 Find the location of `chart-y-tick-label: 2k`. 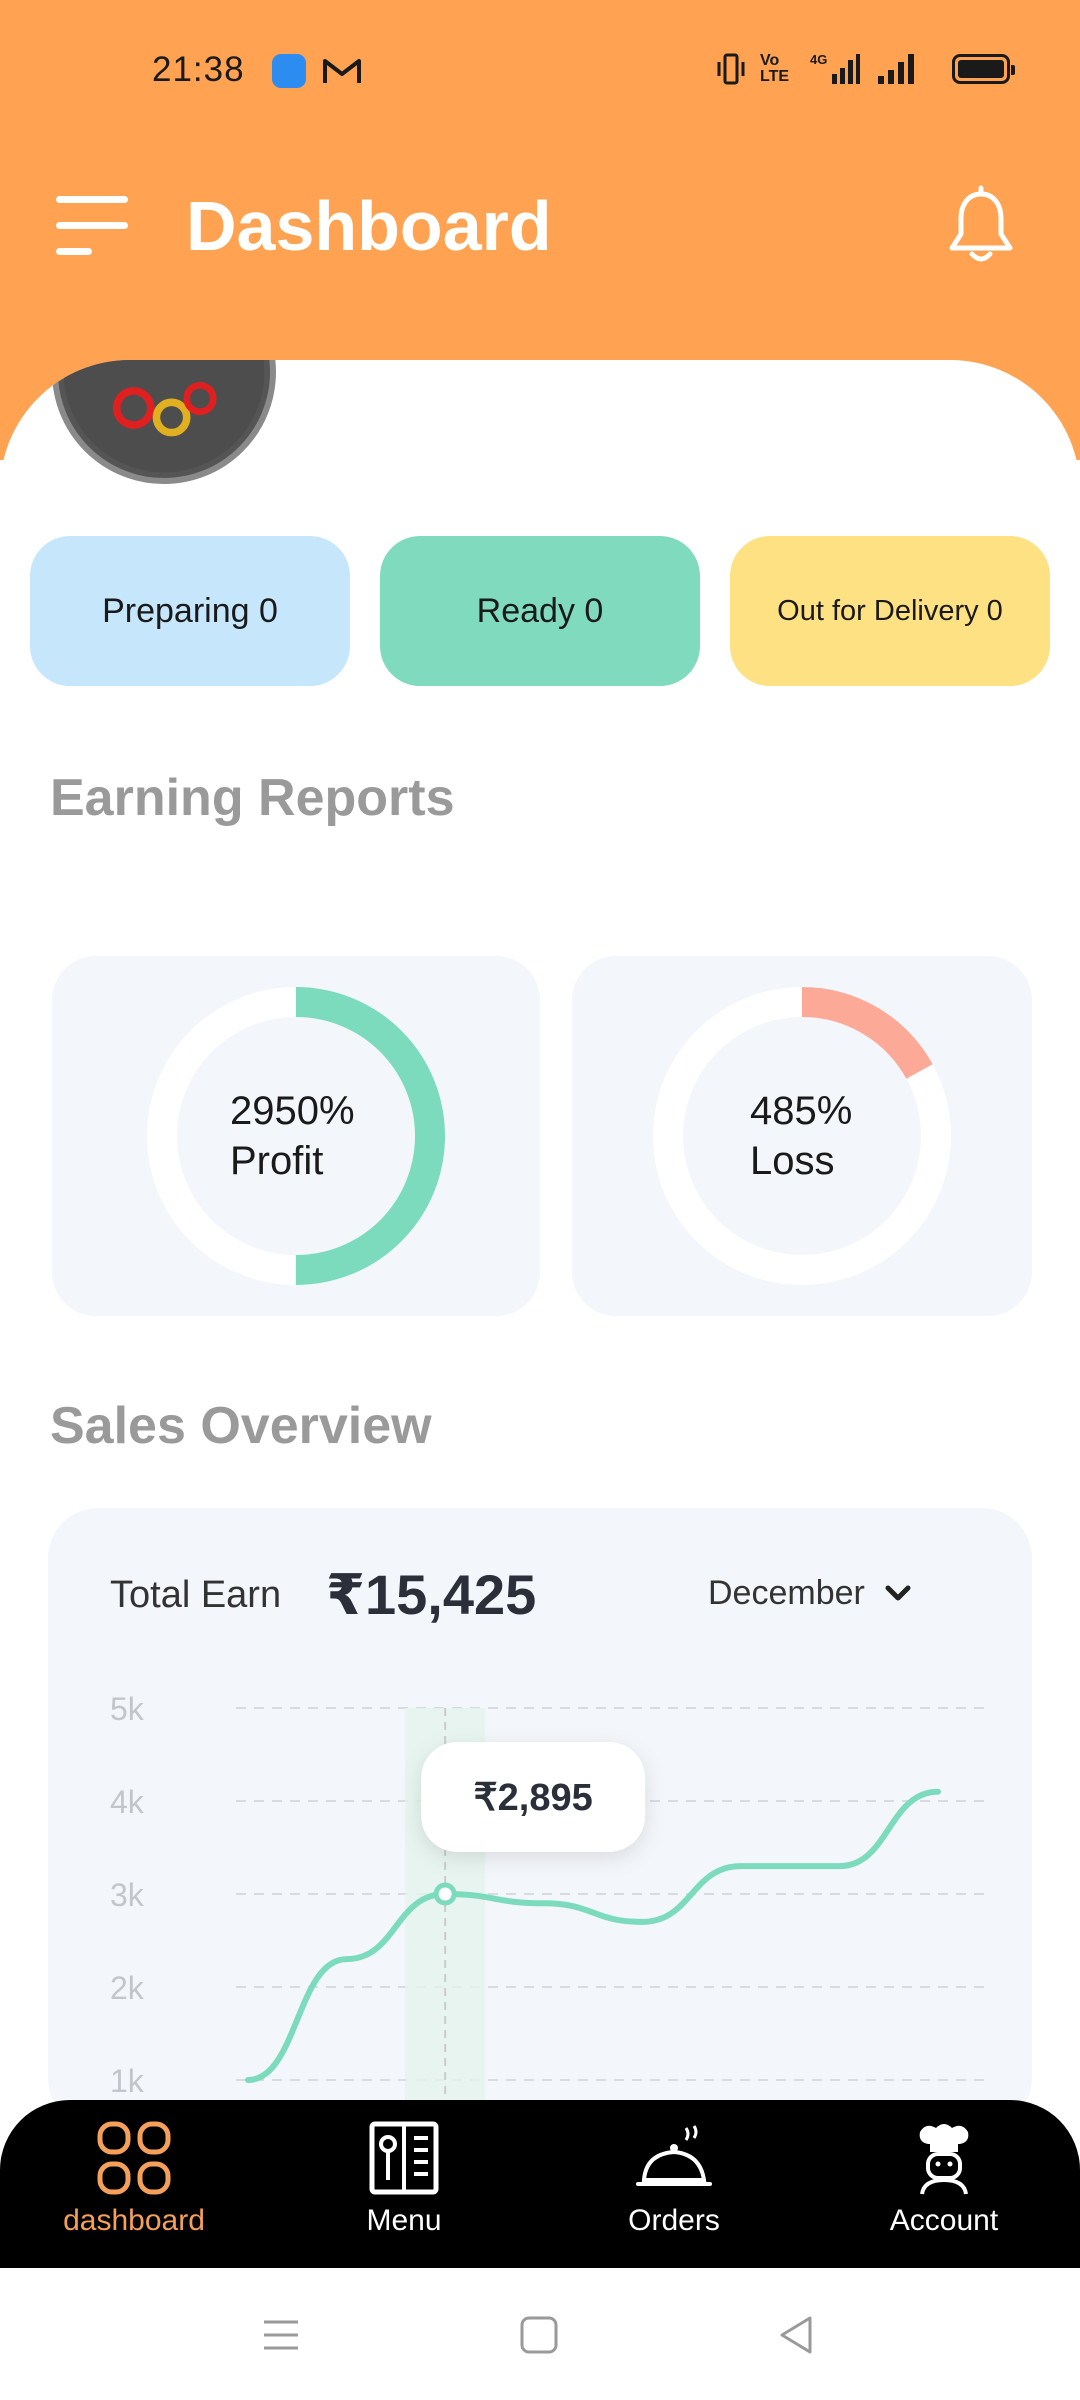

chart-y-tick-label: 2k is located at coordinates (127, 1988).